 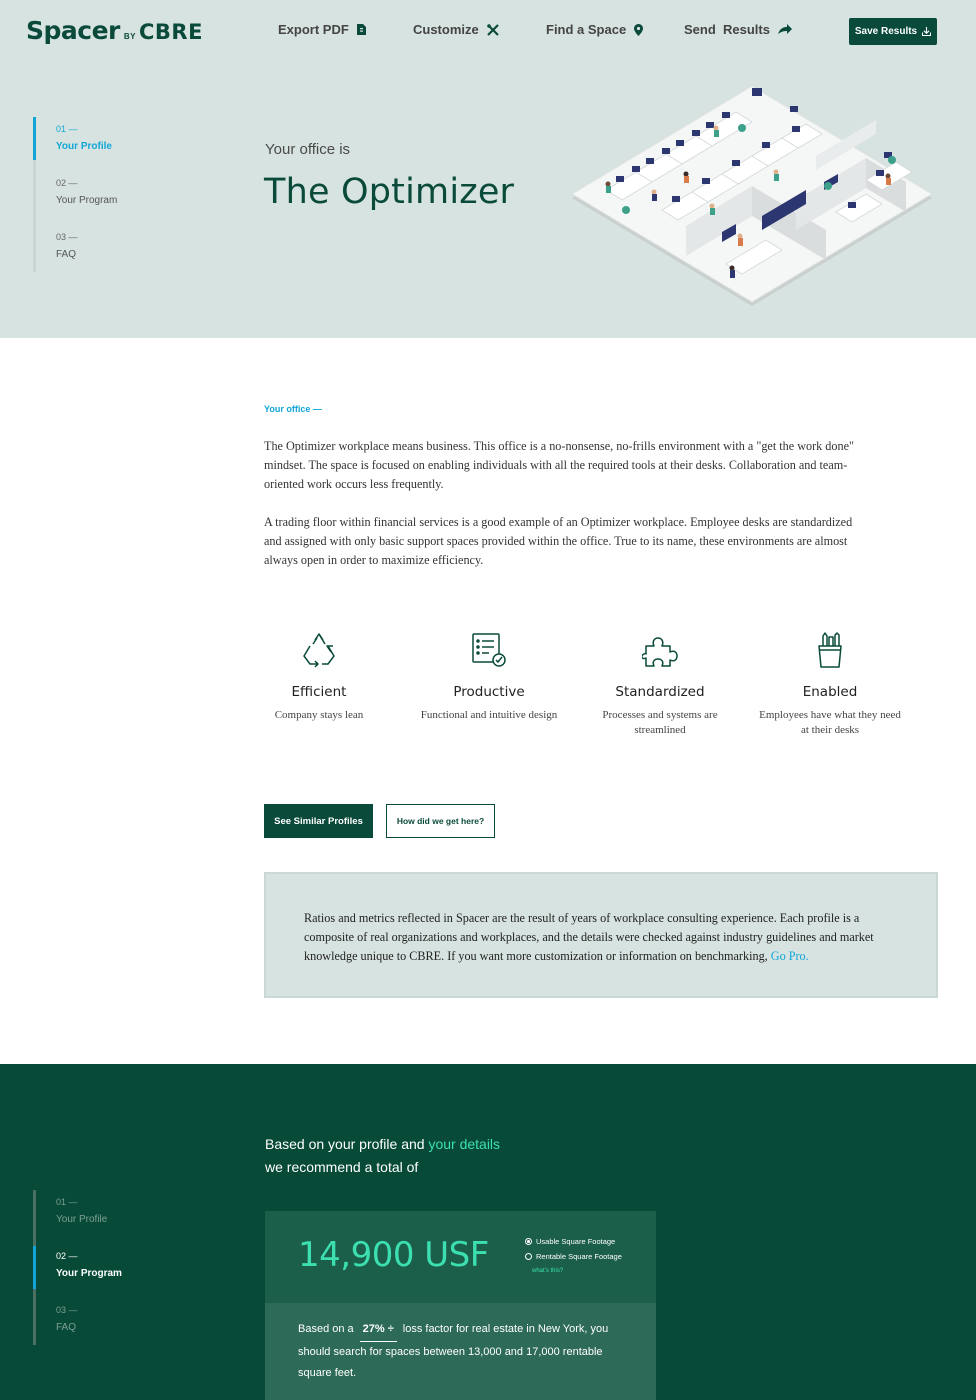 I want to click on whats-this-link: what's this?, so click(x=547, y=1271).